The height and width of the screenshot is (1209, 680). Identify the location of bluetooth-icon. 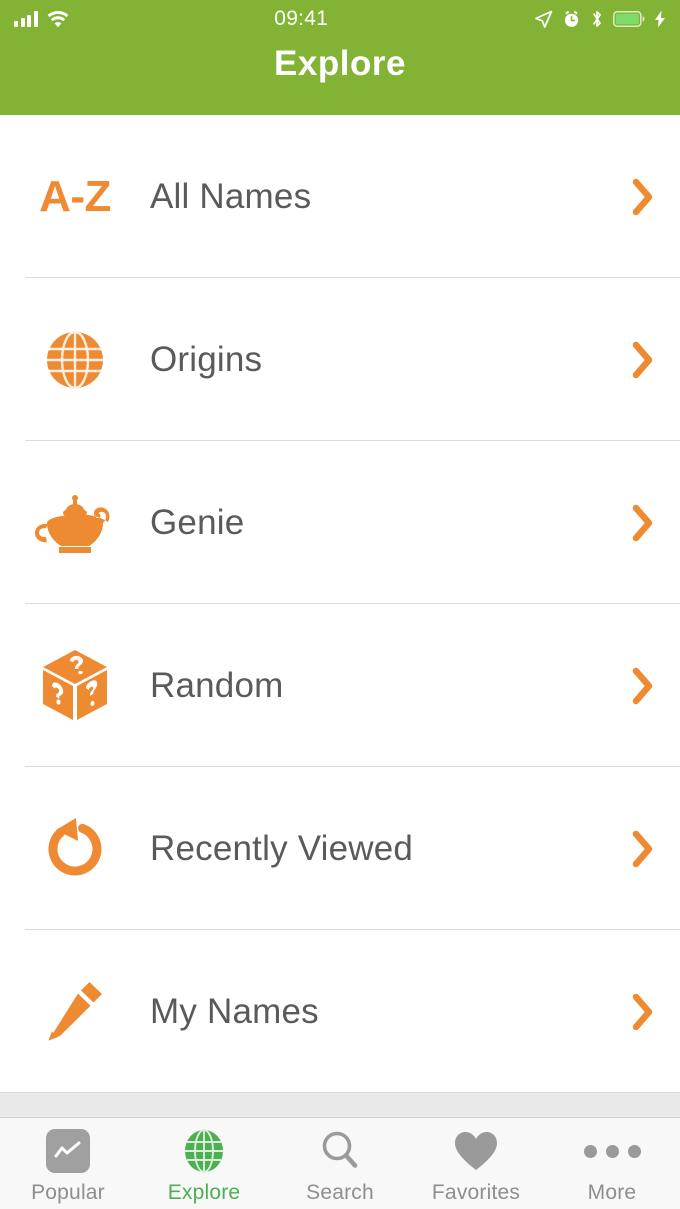
(597, 19).